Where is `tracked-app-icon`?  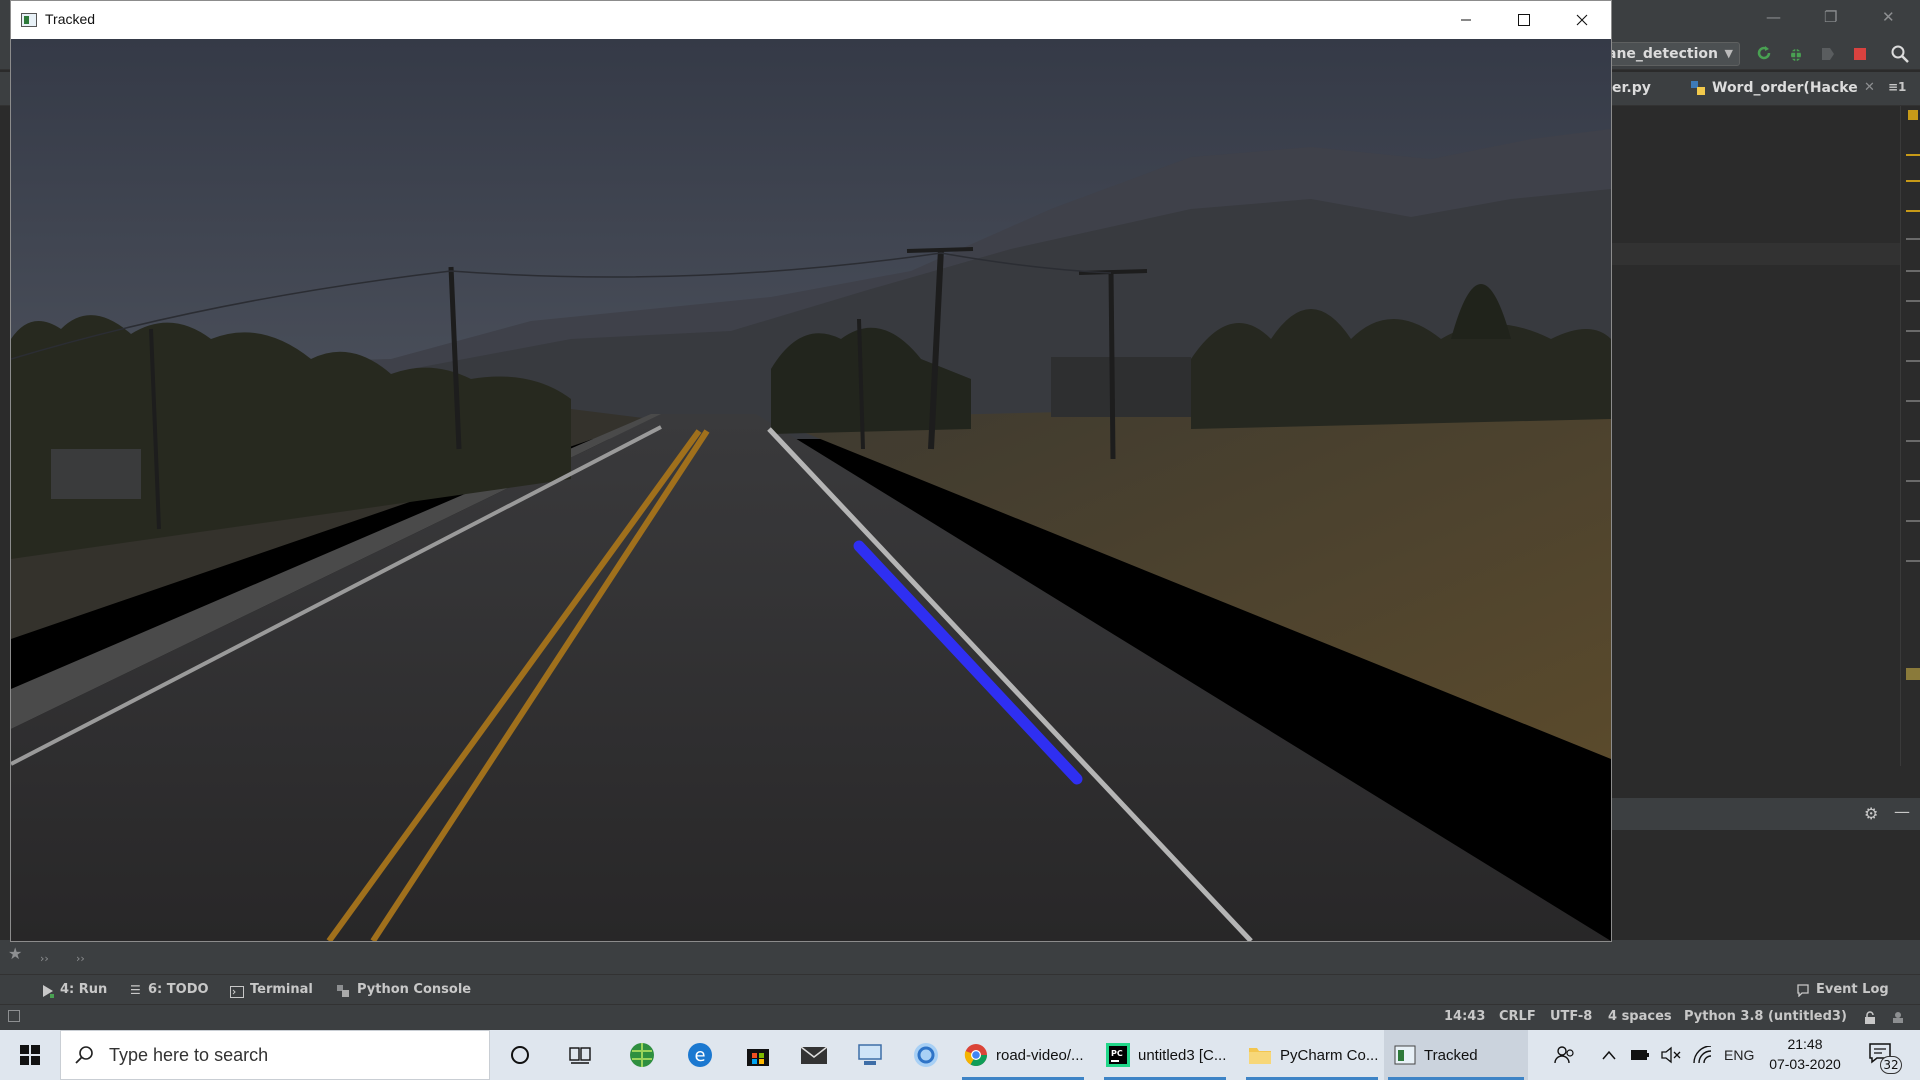
tracked-app-icon is located at coordinates (1405, 1055).